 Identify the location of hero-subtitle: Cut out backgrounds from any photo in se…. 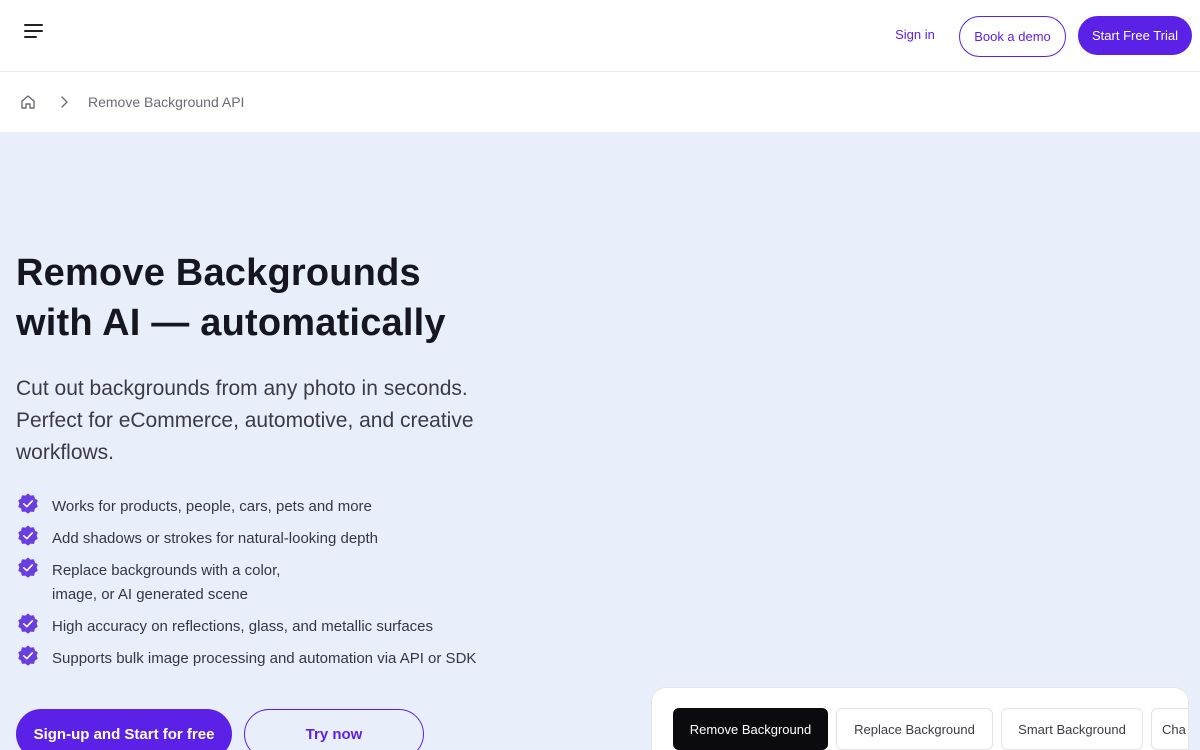
(245, 420).